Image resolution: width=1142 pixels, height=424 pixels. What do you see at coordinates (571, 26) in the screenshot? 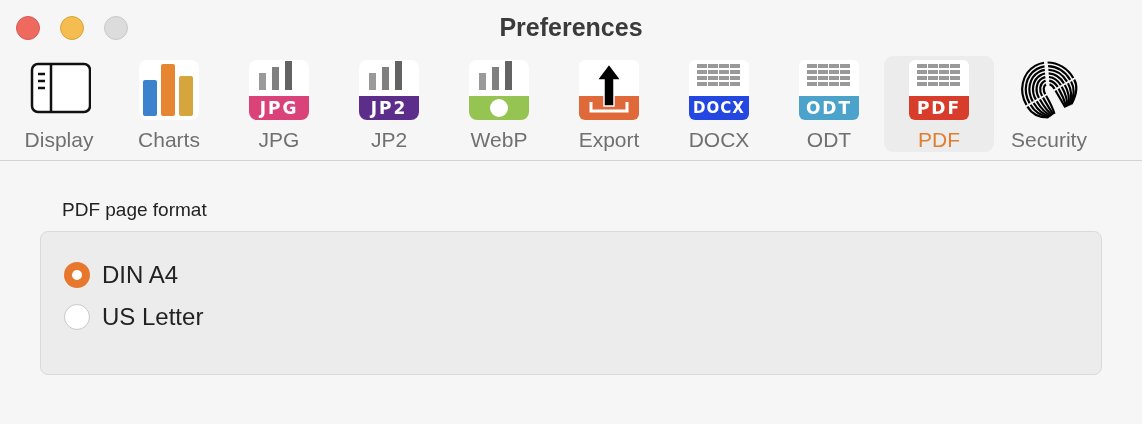
I see `window-title: Preferences` at bounding box center [571, 26].